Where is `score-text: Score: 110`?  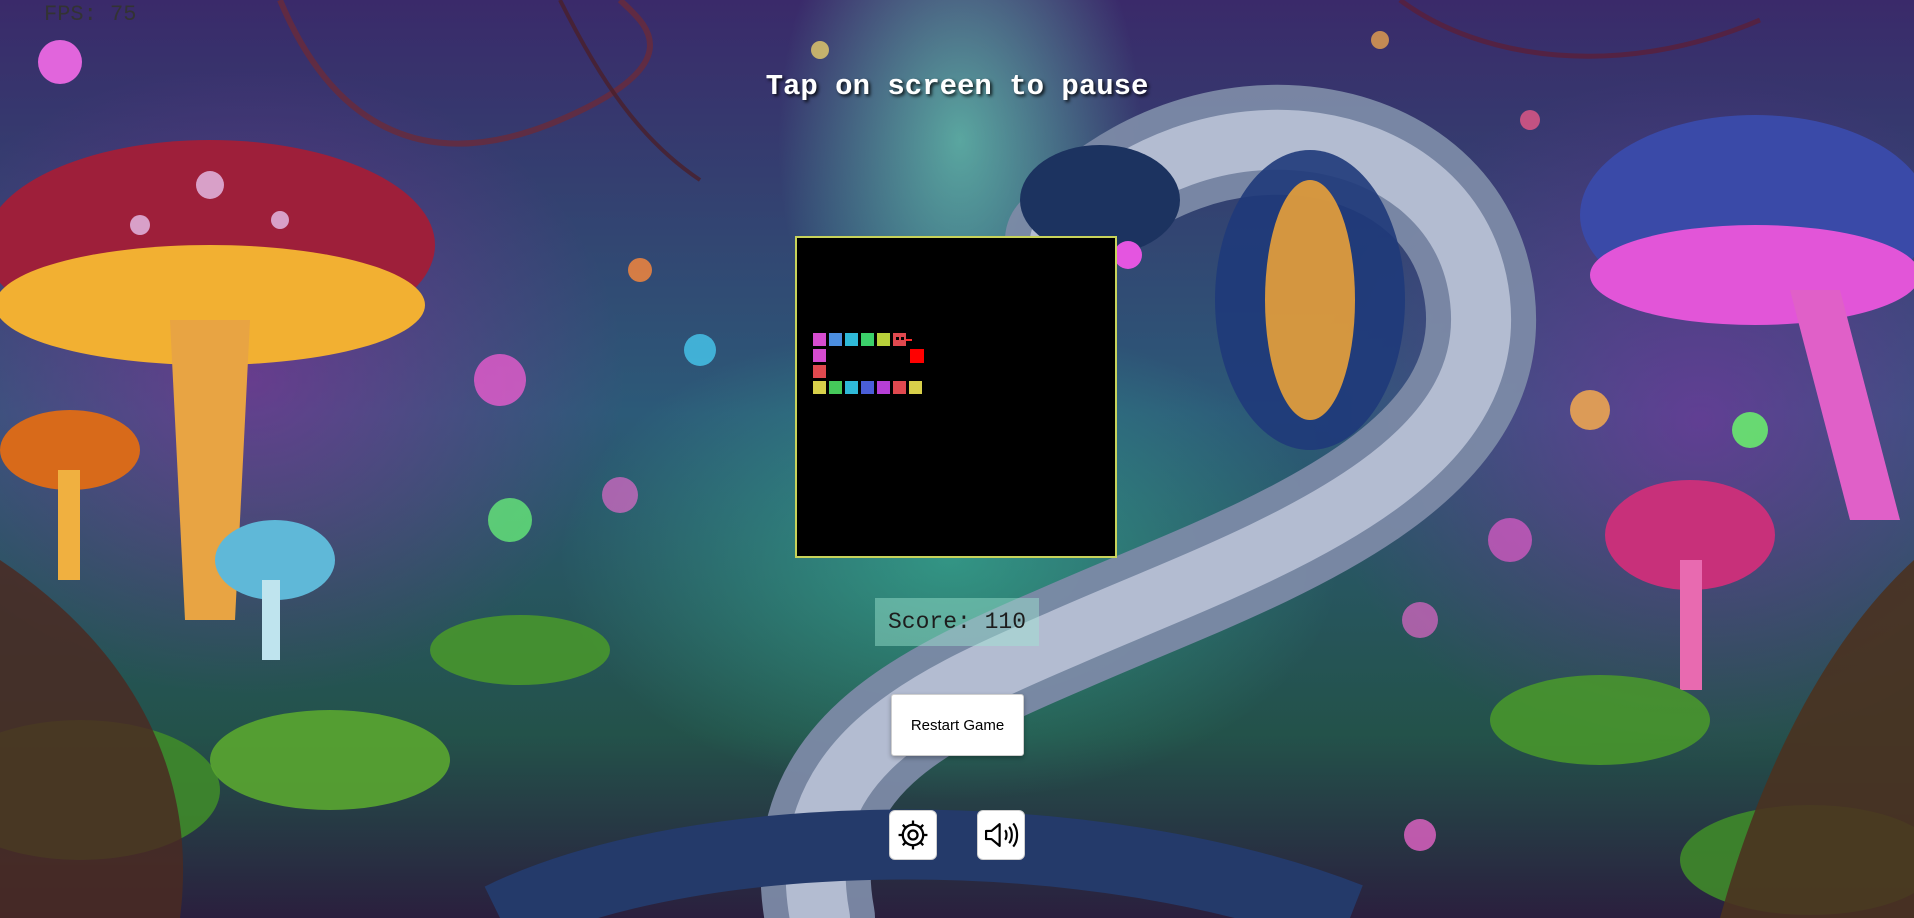
score-text: Score: 110 is located at coordinates (957, 622).